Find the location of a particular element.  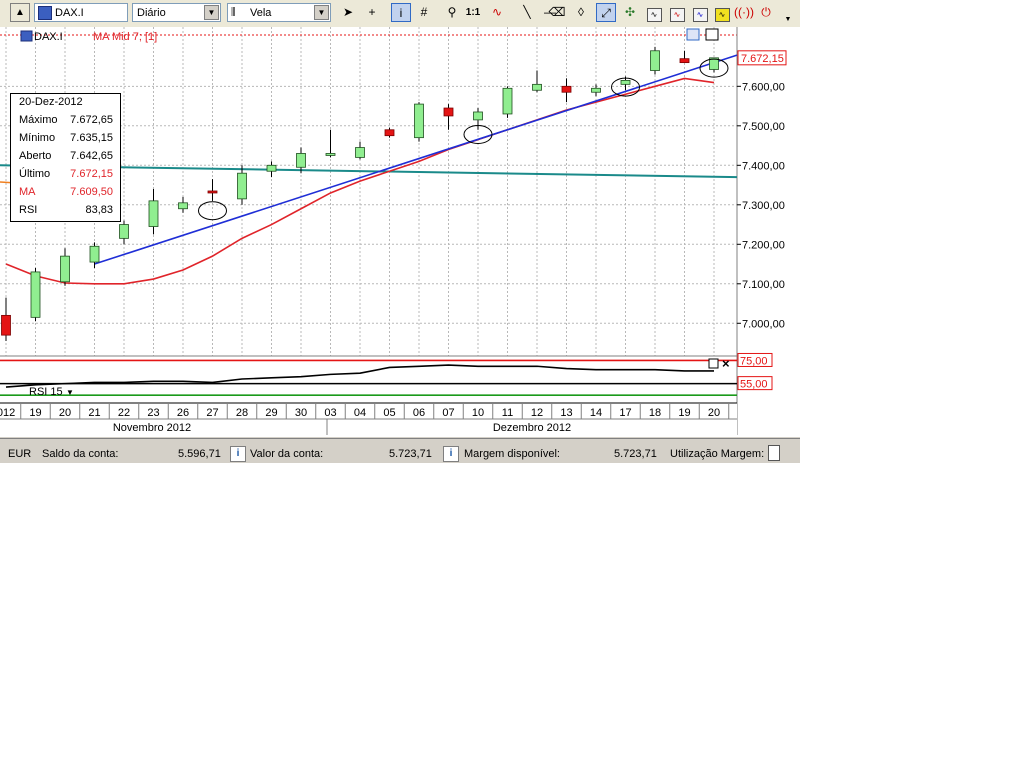

rsi-panel-label: RSI 15 is located at coordinates (46, 392).